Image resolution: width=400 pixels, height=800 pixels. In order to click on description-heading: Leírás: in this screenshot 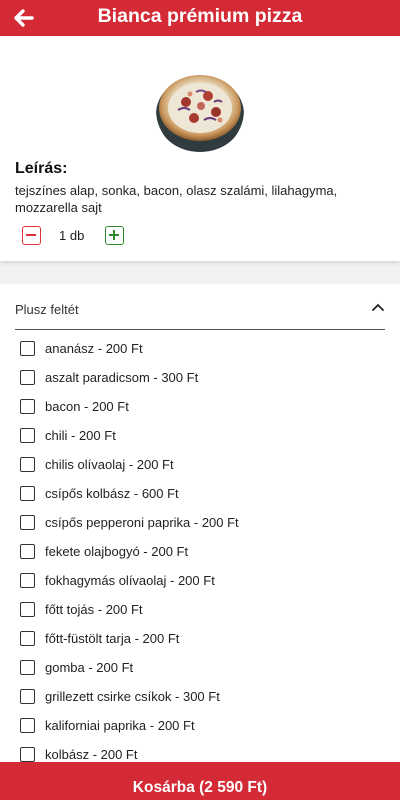, I will do `click(41, 168)`.